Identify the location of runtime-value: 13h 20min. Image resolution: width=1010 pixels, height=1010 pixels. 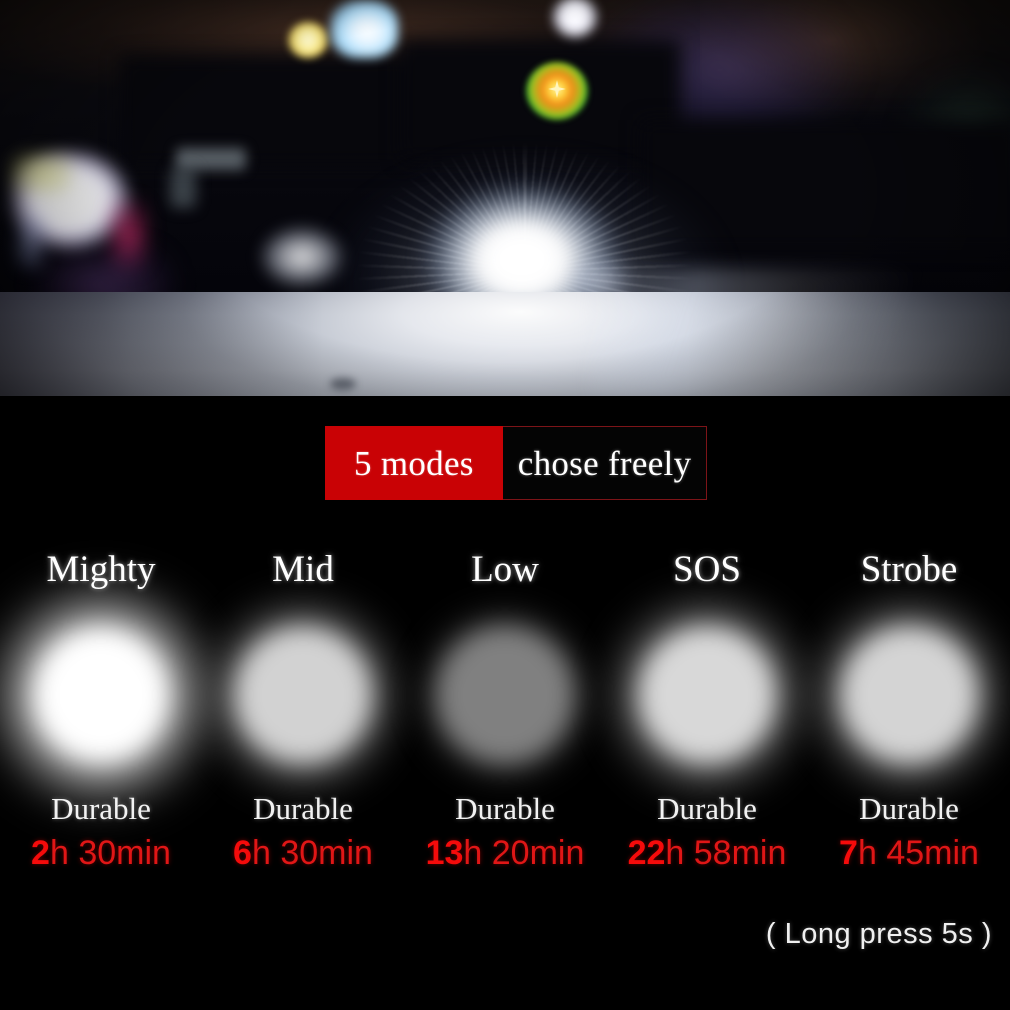
(505, 853).